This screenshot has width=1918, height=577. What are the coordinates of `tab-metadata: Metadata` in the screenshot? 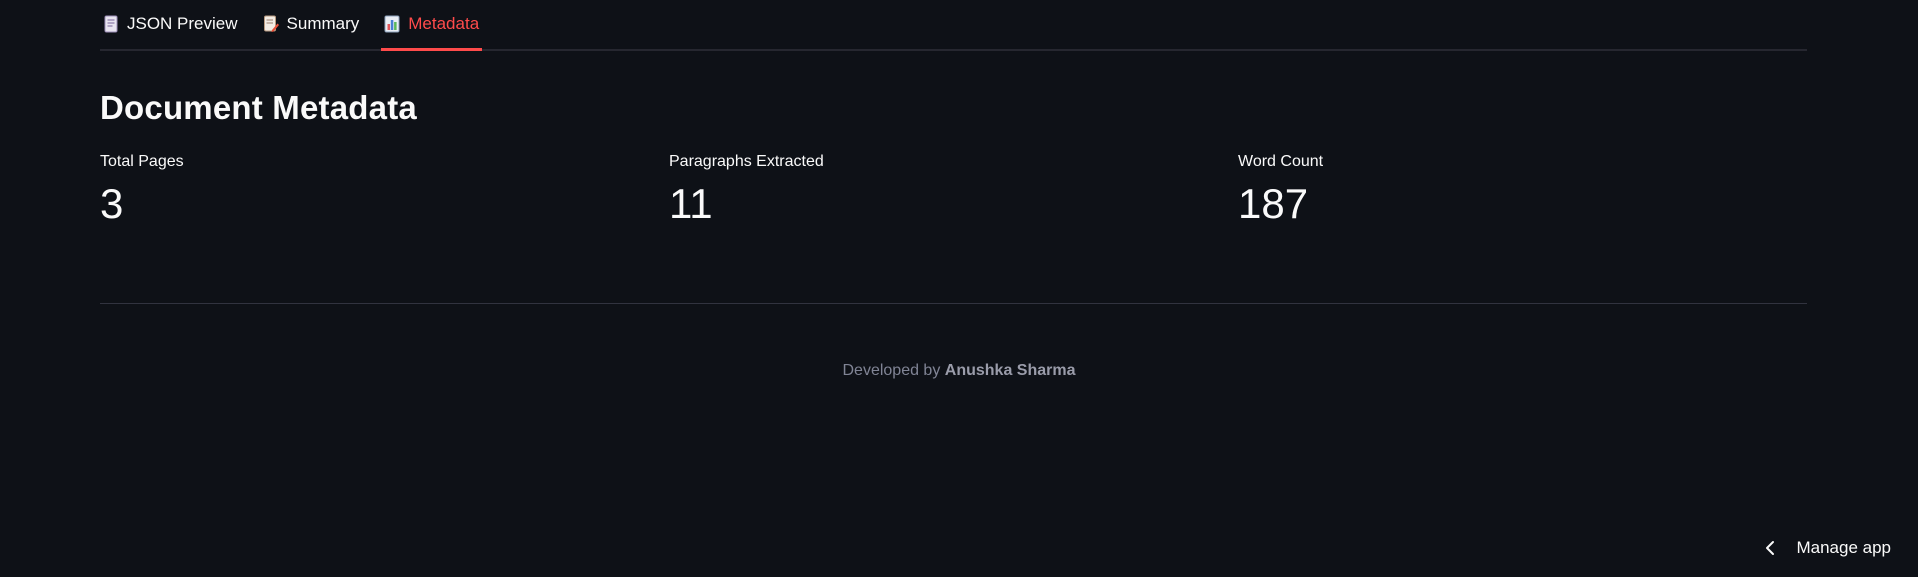 It's located at (432, 25).